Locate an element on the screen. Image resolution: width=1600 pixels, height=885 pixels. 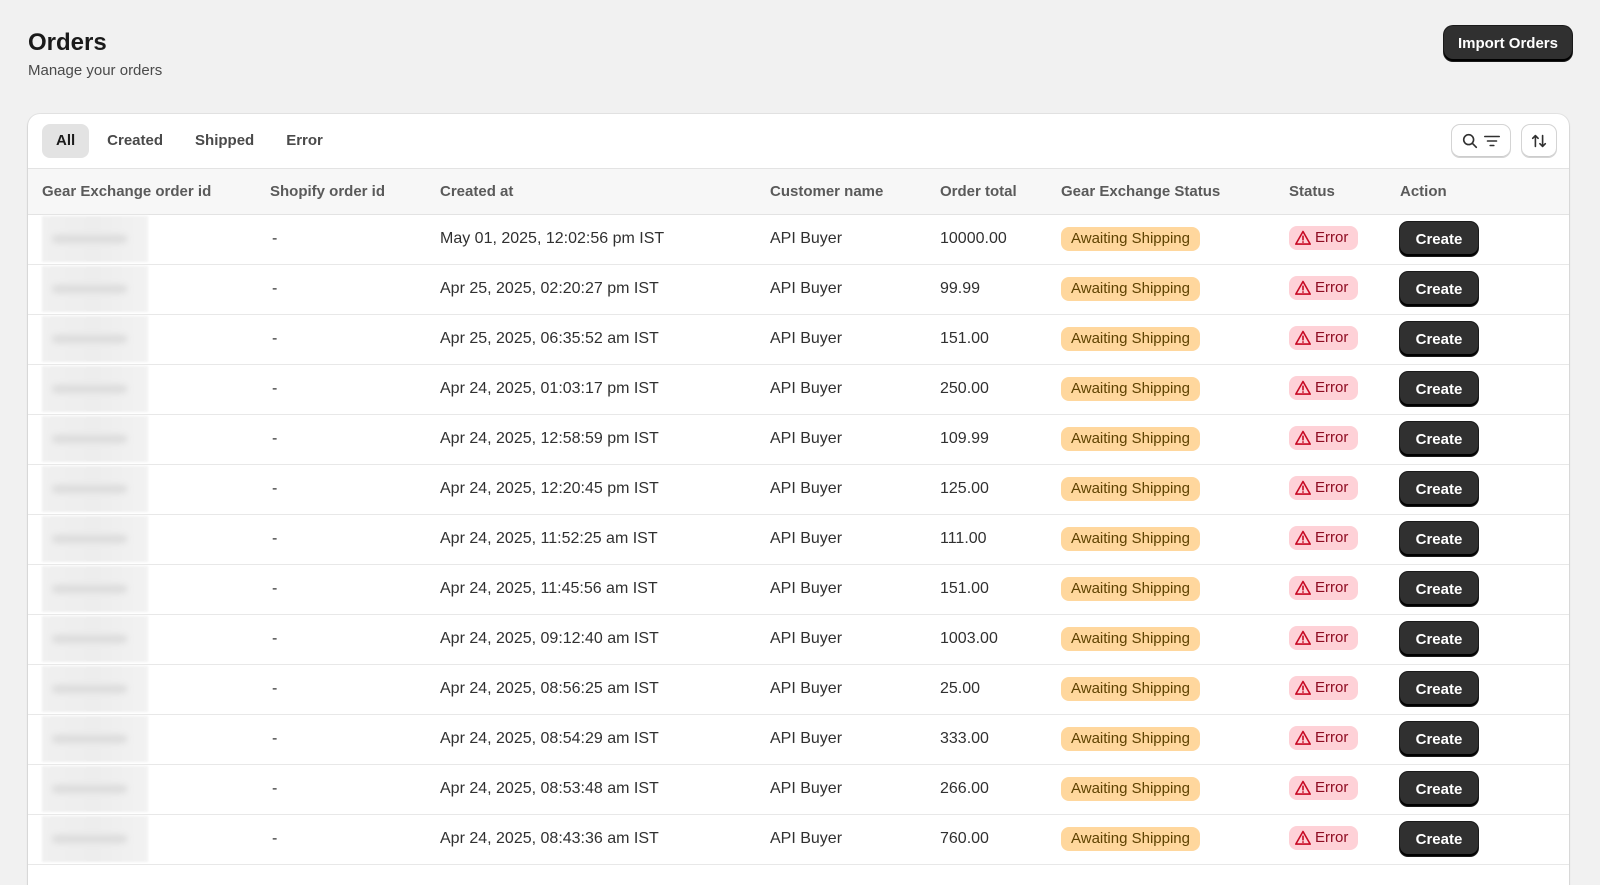
column-header: Customer name is located at coordinates (855, 192).